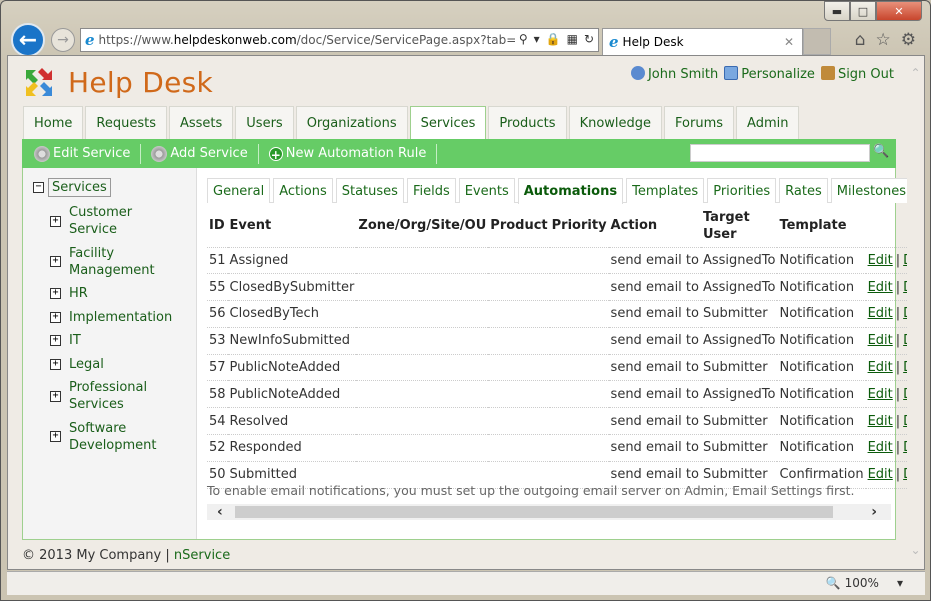 This screenshot has width=931, height=601. What do you see at coordinates (857, 74) in the screenshot?
I see `sign-out-link: Sign Out` at bounding box center [857, 74].